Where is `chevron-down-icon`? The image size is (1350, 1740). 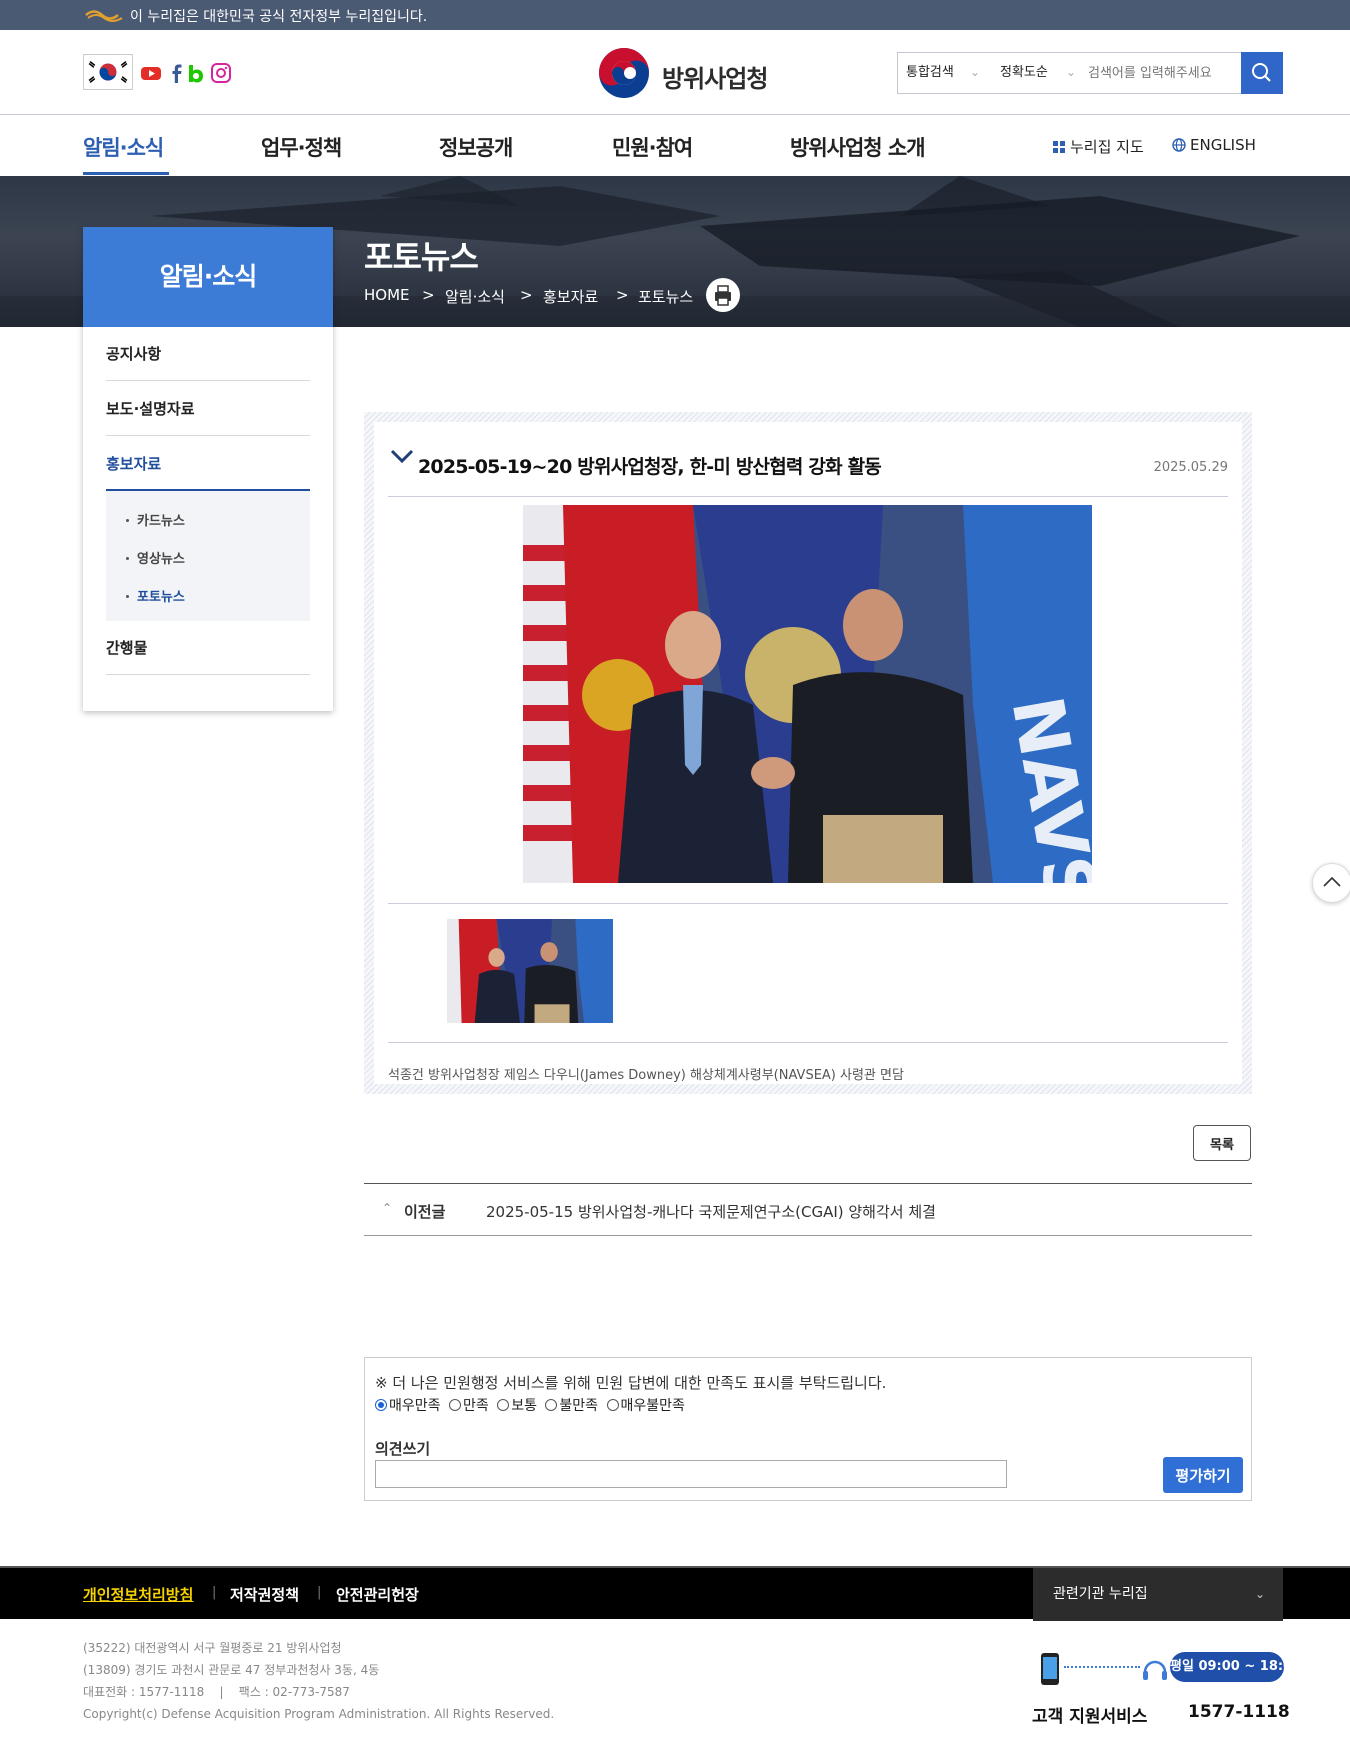
chevron-down-icon is located at coordinates (402, 456).